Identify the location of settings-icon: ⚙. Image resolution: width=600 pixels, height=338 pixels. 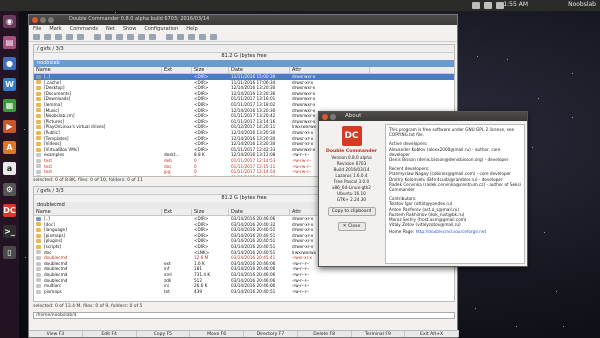
(9, 189).